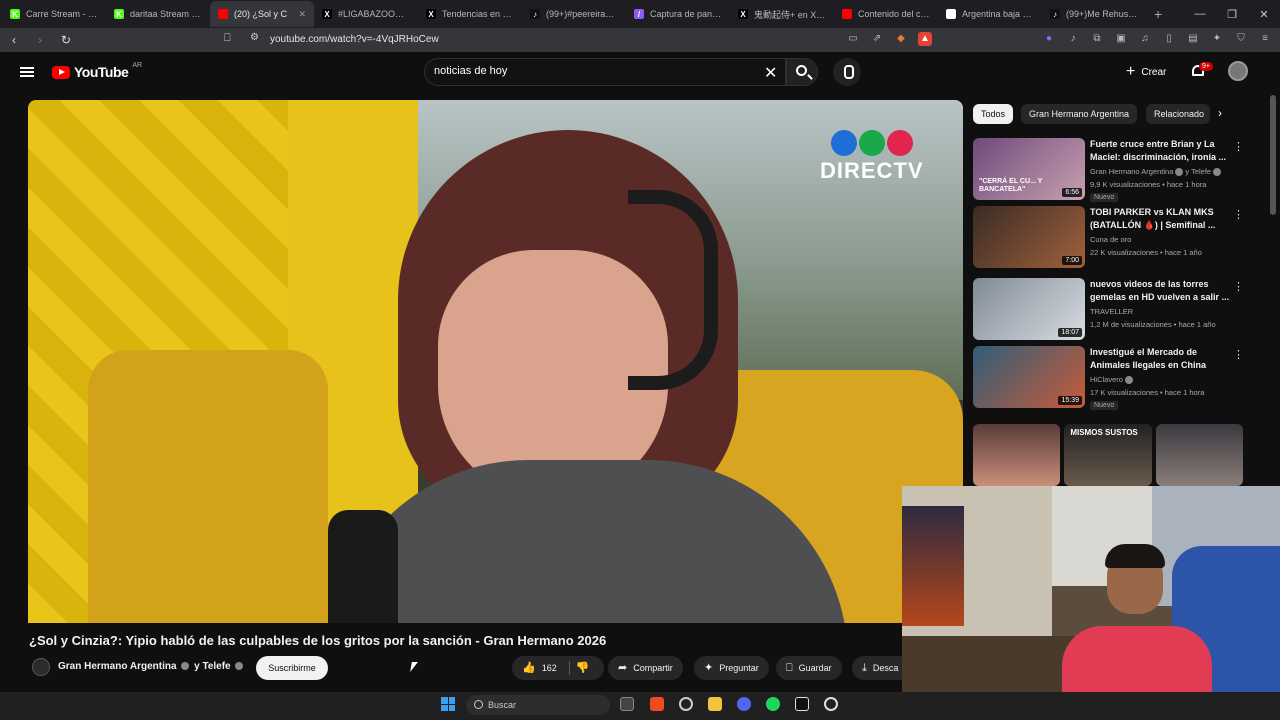 The width and height of the screenshot is (1280, 720). Describe the element at coordinates (627, 704) in the screenshot. I see `task-view-icon` at that location.